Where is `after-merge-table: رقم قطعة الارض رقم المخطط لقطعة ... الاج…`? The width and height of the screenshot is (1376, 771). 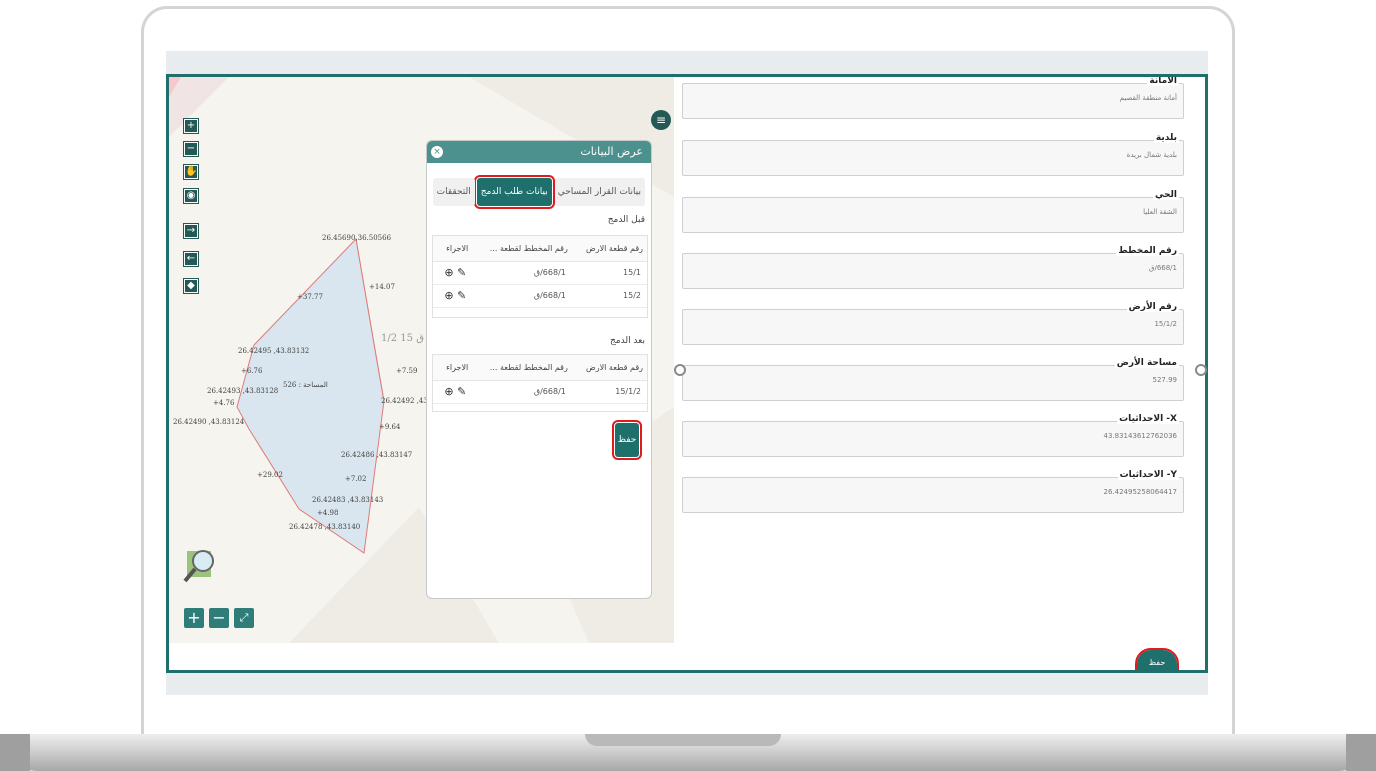 after-merge-table: رقم قطعة الارض رقم المخطط لقطعة ... الاج… is located at coordinates (540, 379).